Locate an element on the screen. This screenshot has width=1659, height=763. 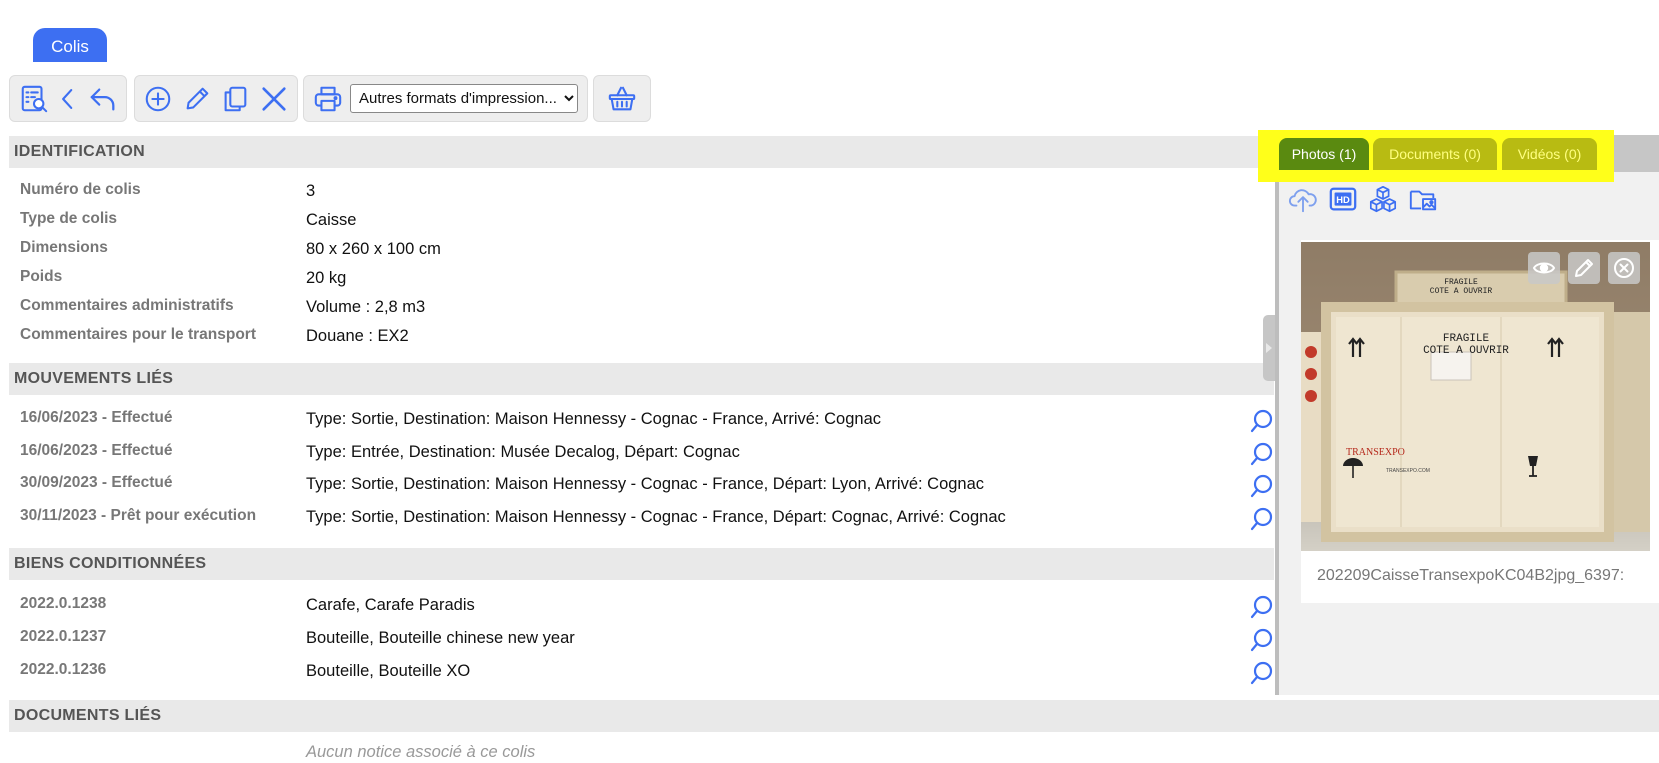
bien-description: Carafe, Carafe Paradis is located at coordinates (390, 605).